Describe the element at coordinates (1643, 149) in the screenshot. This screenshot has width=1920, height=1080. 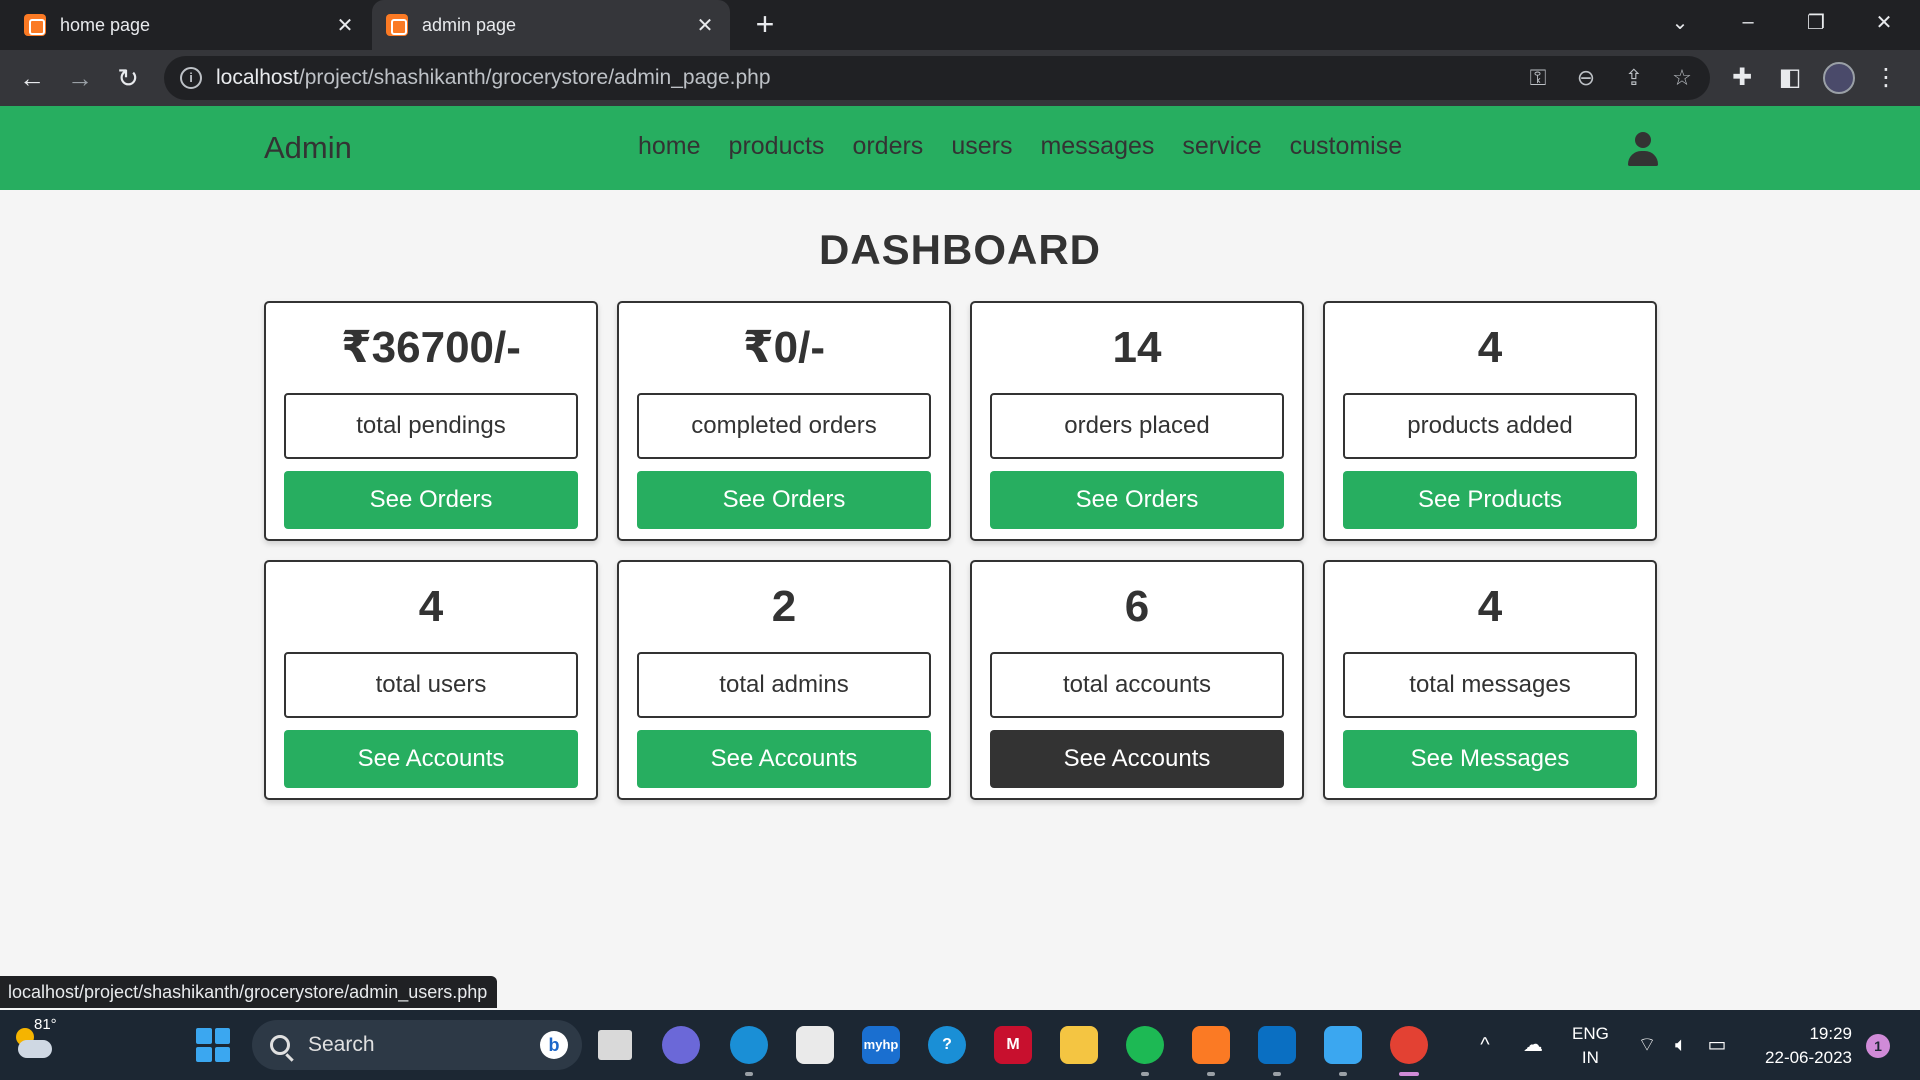
I see `user-account-icon` at that location.